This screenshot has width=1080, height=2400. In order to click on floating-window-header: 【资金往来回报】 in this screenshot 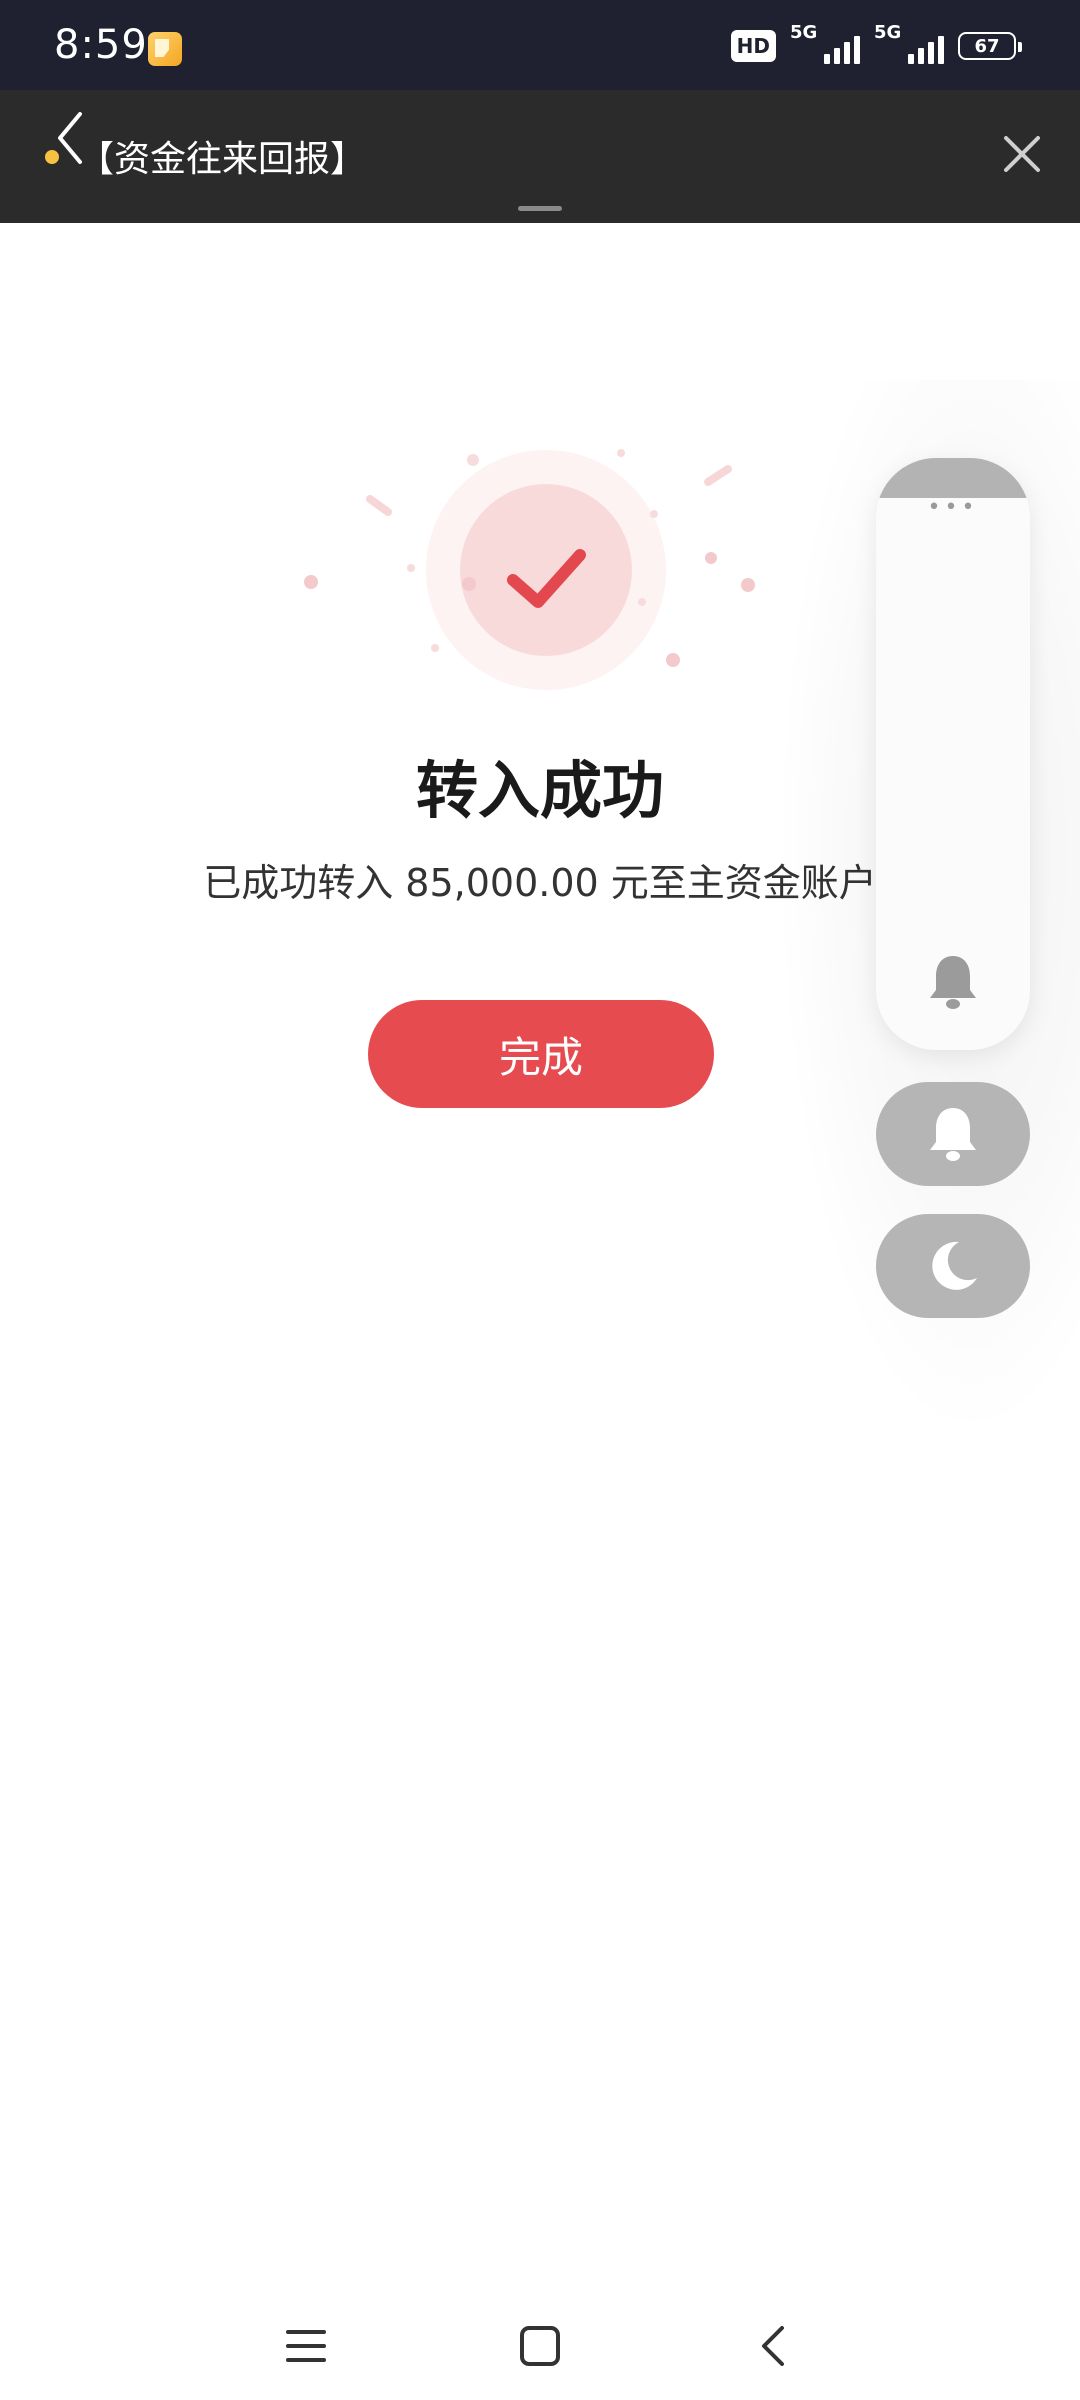, I will do `click(540, 156)`.